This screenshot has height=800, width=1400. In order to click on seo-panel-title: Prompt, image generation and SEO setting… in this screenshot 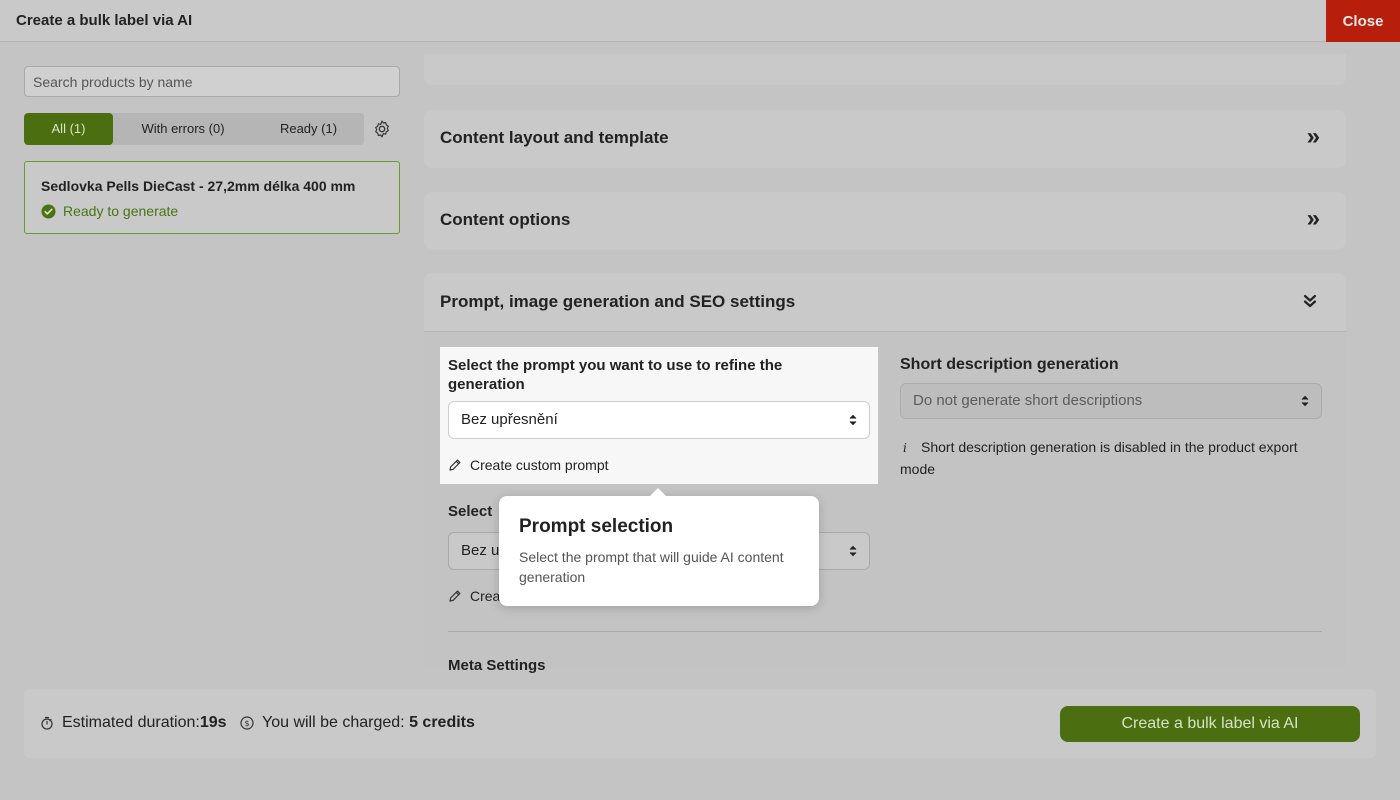, I will do `click(618, 301)`.